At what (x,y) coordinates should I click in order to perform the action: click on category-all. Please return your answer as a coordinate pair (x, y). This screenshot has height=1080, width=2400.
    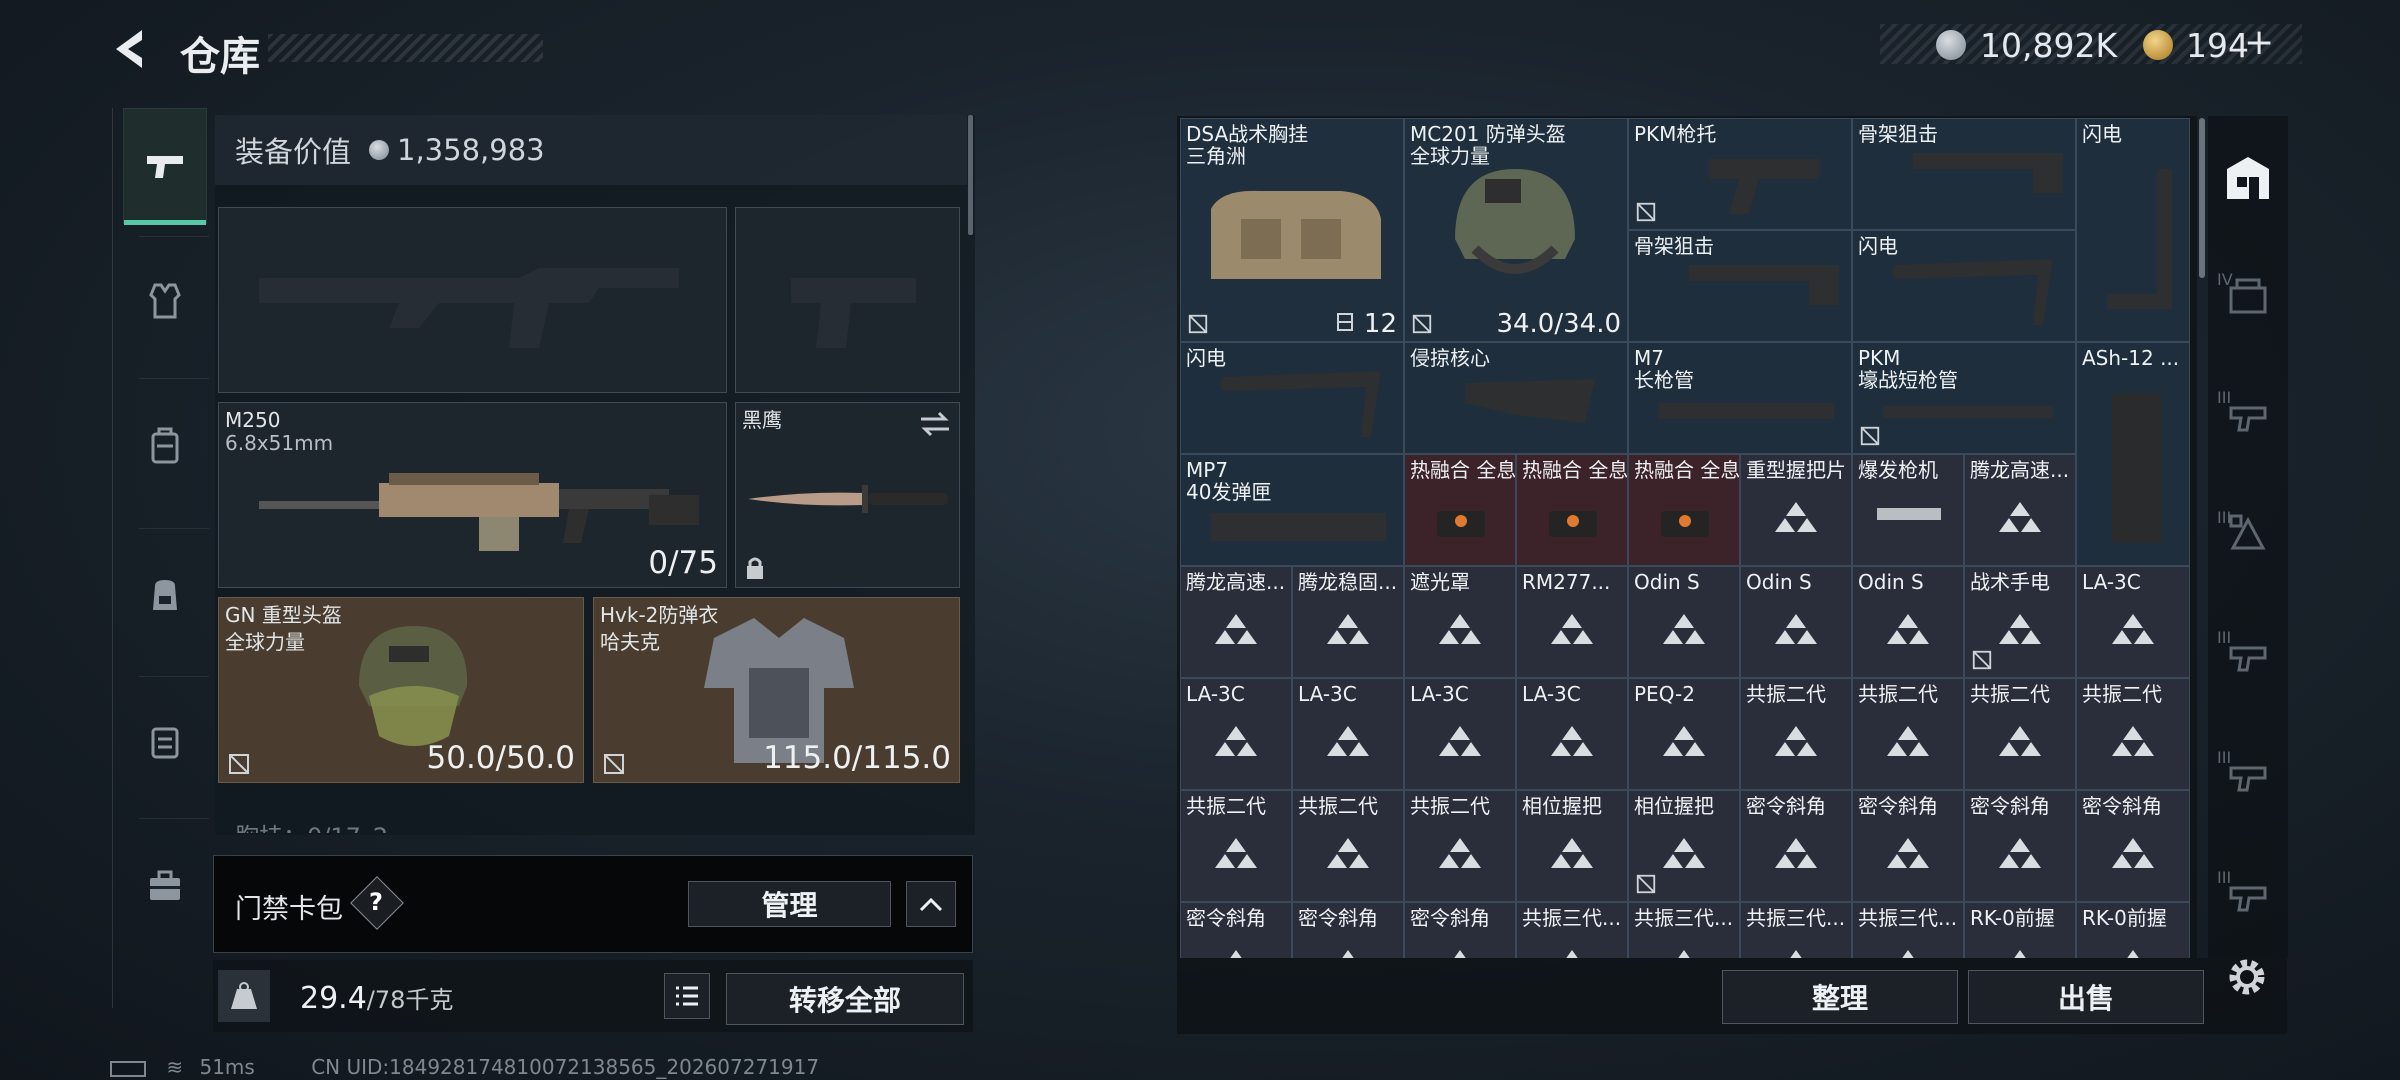
    Looking at the image, I should click on (2248, 178).